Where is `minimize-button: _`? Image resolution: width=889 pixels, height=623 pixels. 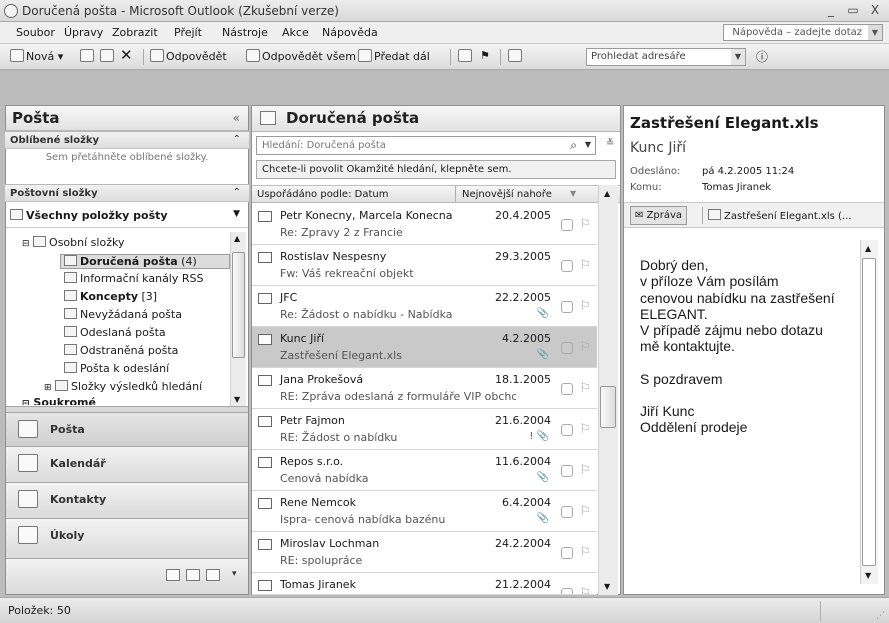
minimize-button: _ is located at coordinates (831, 11).